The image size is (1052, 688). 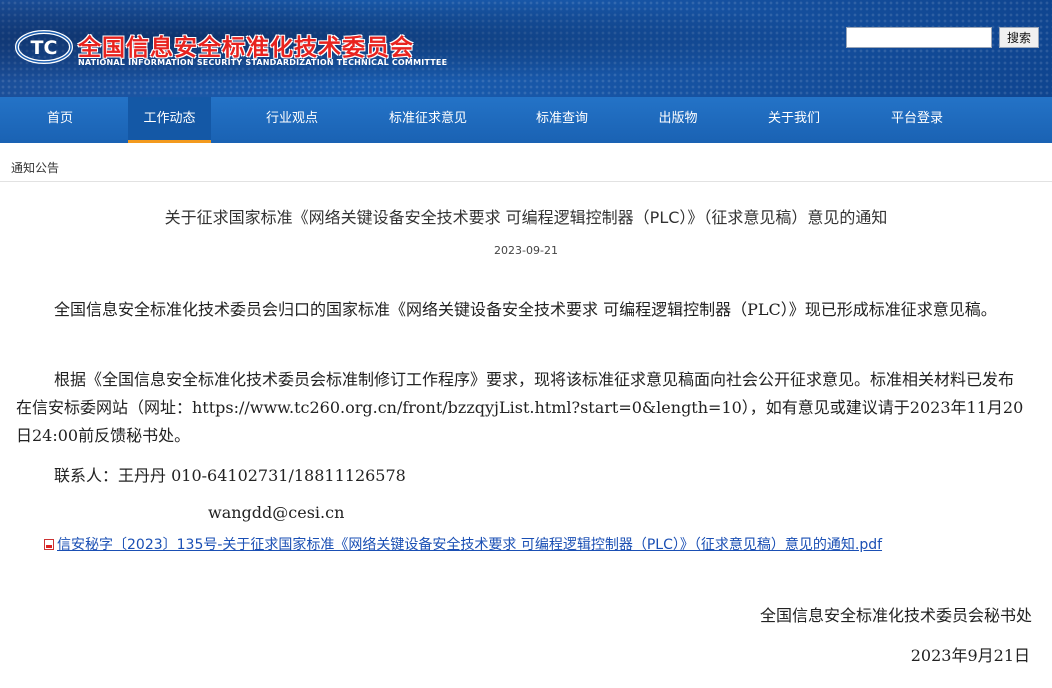 I want to click on nav-item-platform-login: 平台登录, so click(x=917, y=120).